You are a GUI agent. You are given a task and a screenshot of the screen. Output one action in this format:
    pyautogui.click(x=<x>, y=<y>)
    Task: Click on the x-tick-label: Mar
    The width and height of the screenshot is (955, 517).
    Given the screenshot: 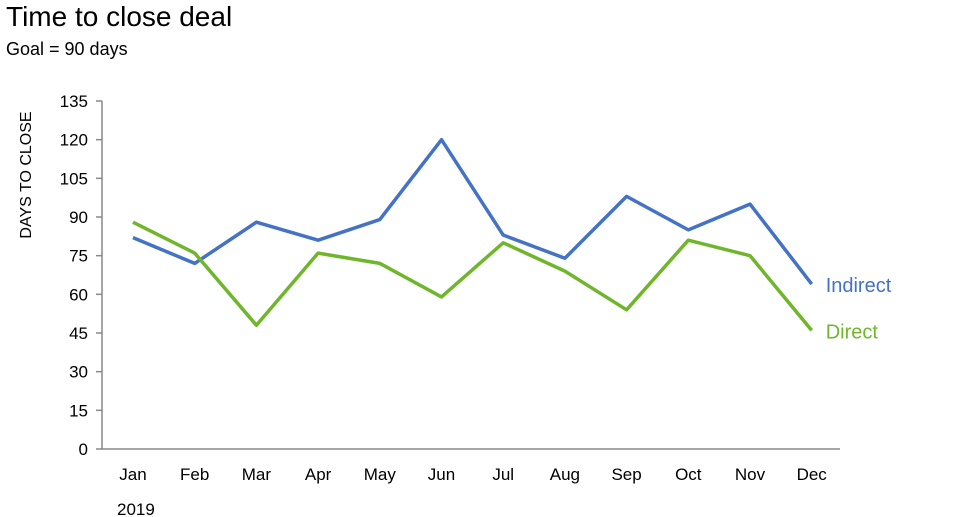 What is the action you would take?
    pyautogui.click(x=257, y=474)
    